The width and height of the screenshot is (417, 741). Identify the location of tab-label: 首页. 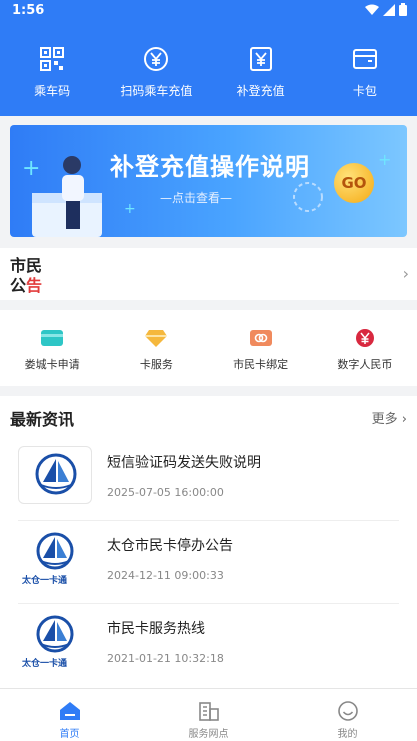
(69, 734).